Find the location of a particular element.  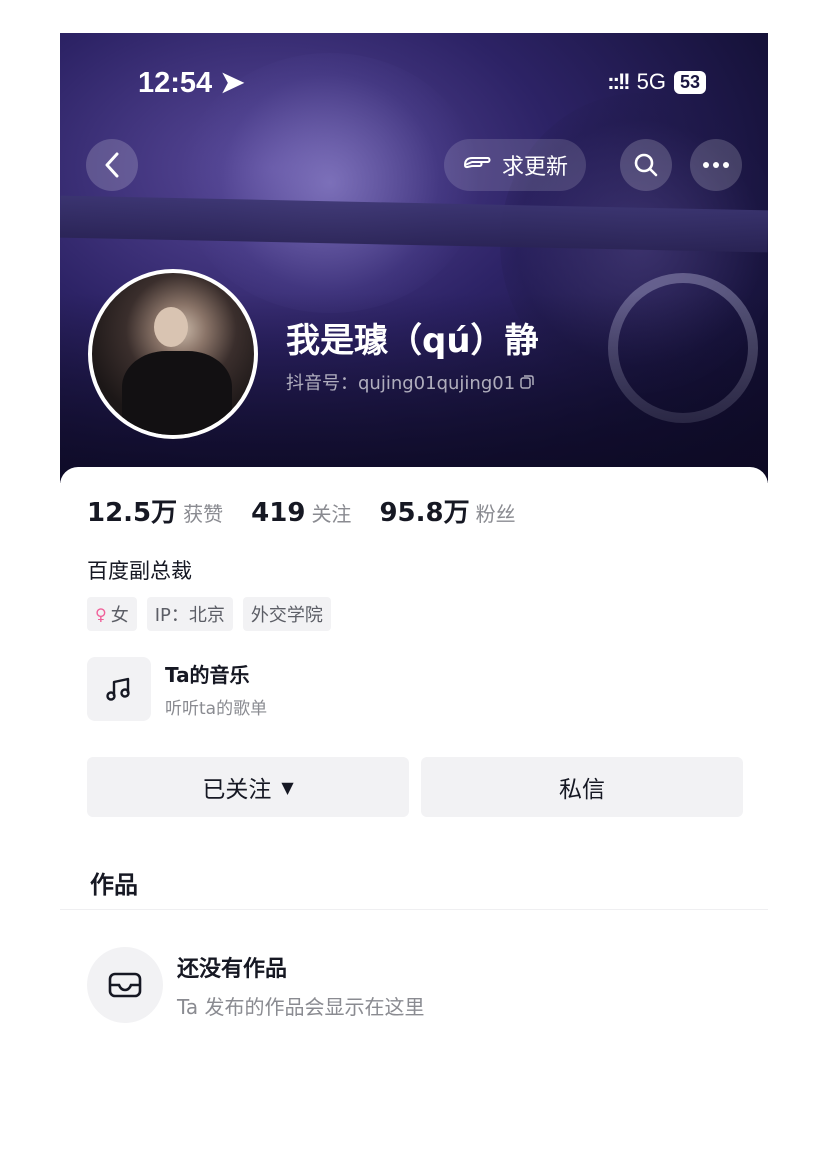

empty-works: 还没有作品 Ta 发布的作品会显示在这里 is located at coordinates (256, 985).